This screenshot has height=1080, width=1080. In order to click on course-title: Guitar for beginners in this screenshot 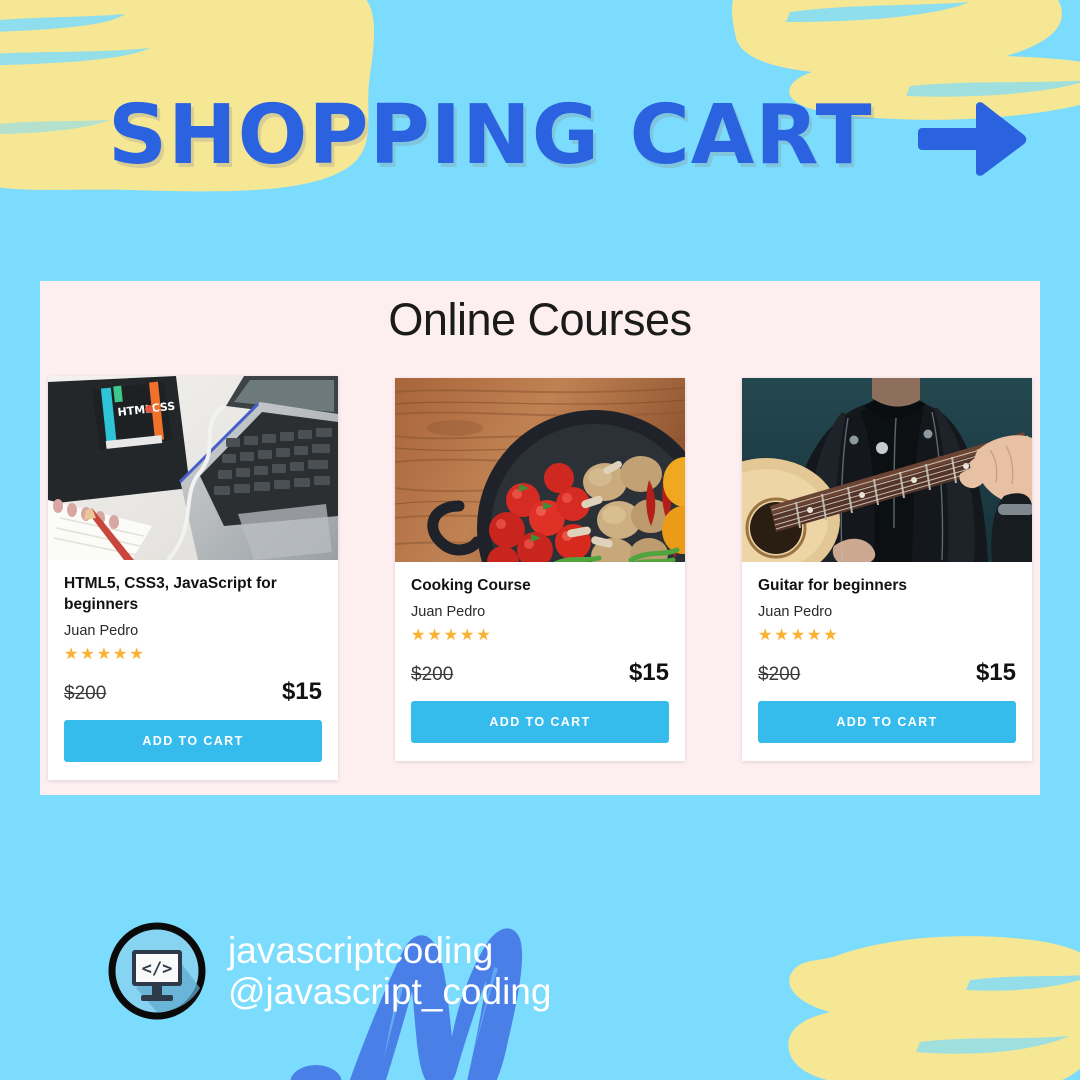, I will do `click(832, 585)`.